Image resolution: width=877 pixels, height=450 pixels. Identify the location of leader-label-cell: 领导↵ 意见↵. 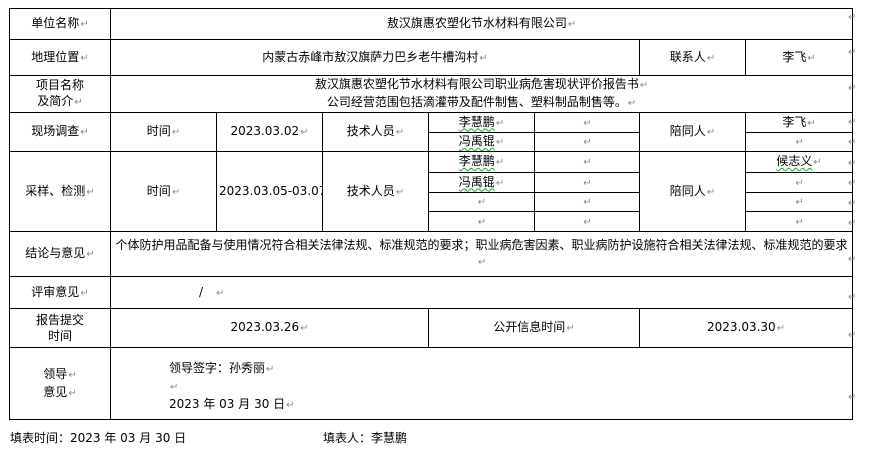
(60, 383).